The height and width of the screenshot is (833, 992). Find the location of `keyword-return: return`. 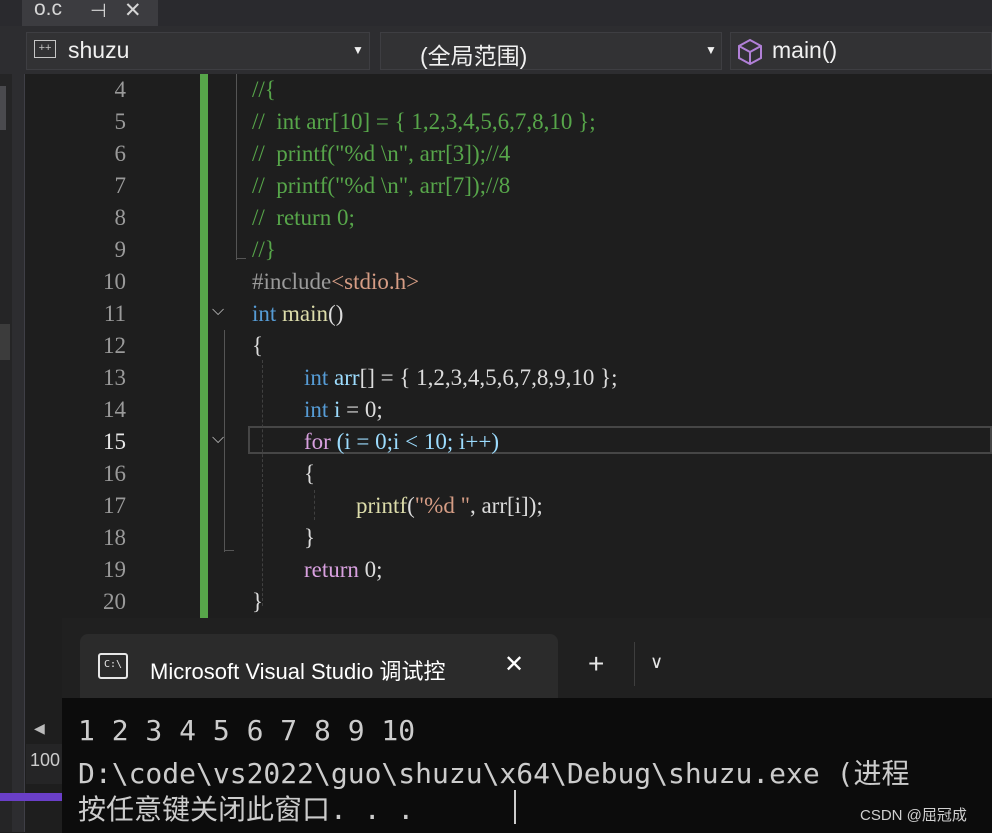

keyword-return: return is located at coordinates (331, 569).